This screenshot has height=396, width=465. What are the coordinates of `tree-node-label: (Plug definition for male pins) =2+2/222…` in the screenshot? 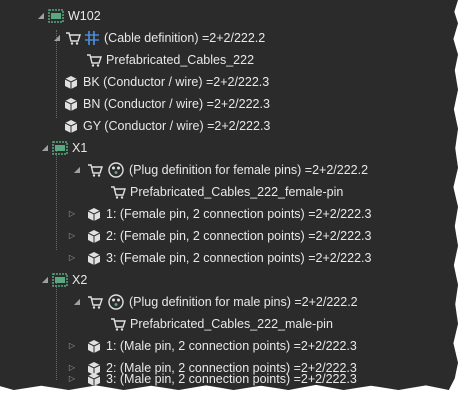 It's located at (243, 302).